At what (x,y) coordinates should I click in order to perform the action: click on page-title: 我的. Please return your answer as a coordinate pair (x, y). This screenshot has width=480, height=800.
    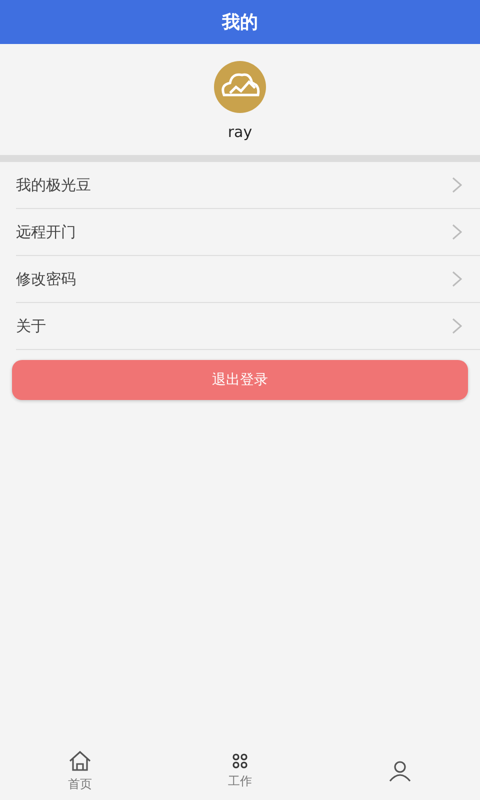
    Looking at the image, I should click on (240, 22).